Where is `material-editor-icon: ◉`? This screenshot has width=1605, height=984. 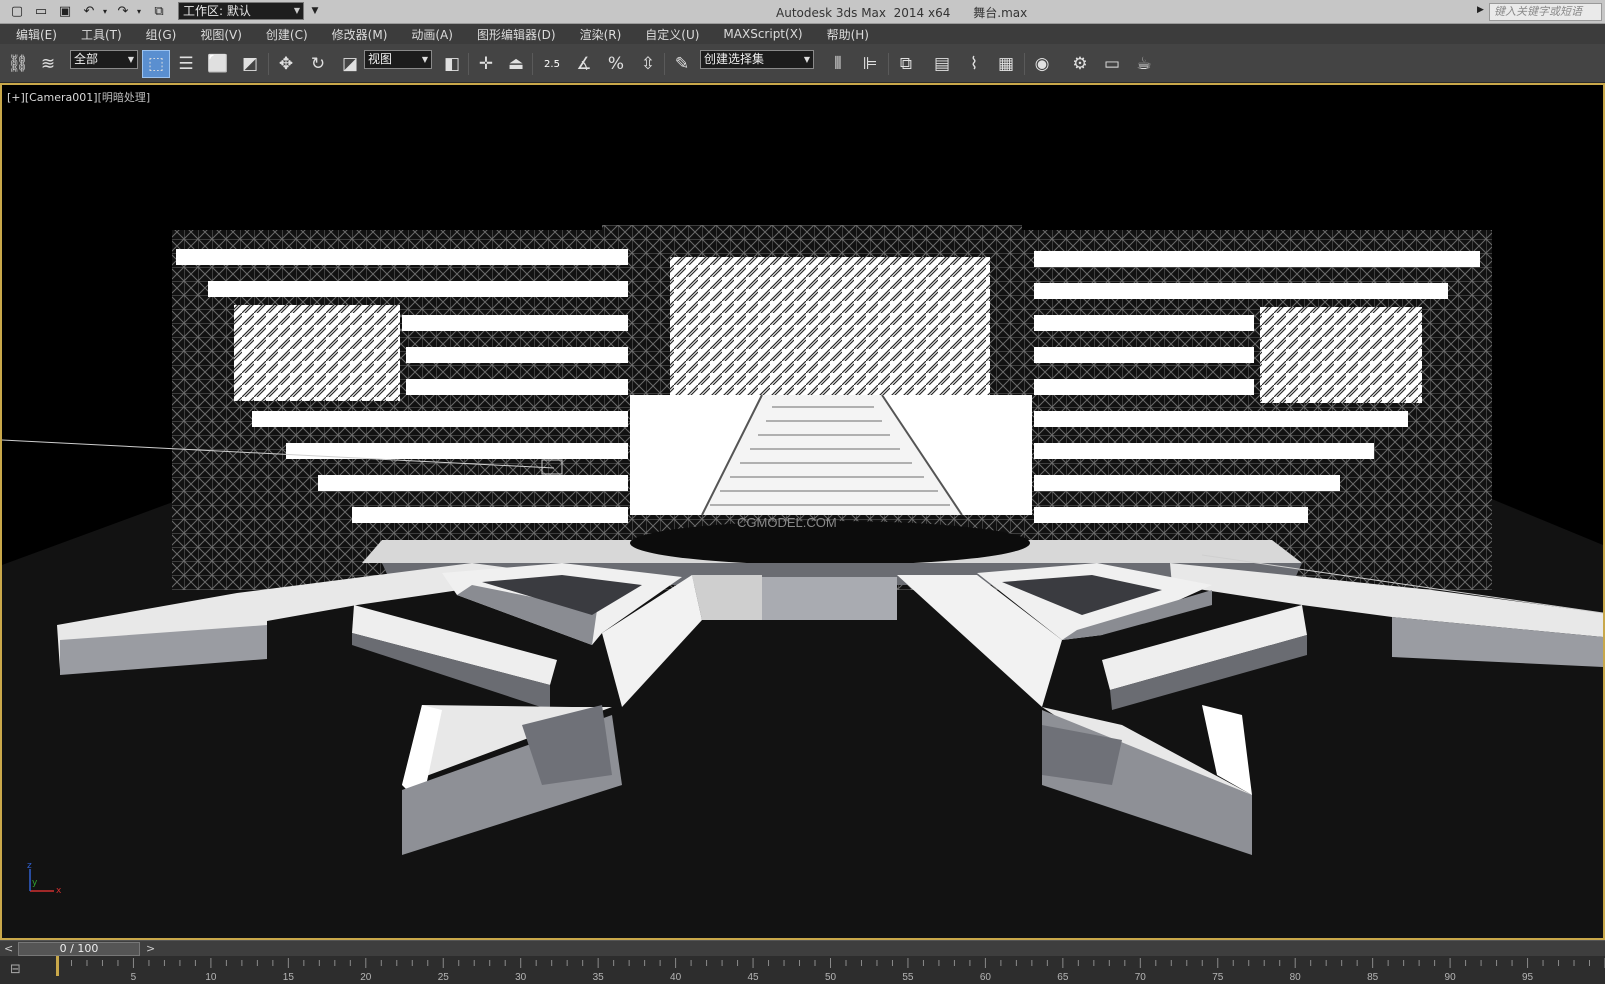 material-editor-icon: ◉ is located at coordinates (1042, 64).